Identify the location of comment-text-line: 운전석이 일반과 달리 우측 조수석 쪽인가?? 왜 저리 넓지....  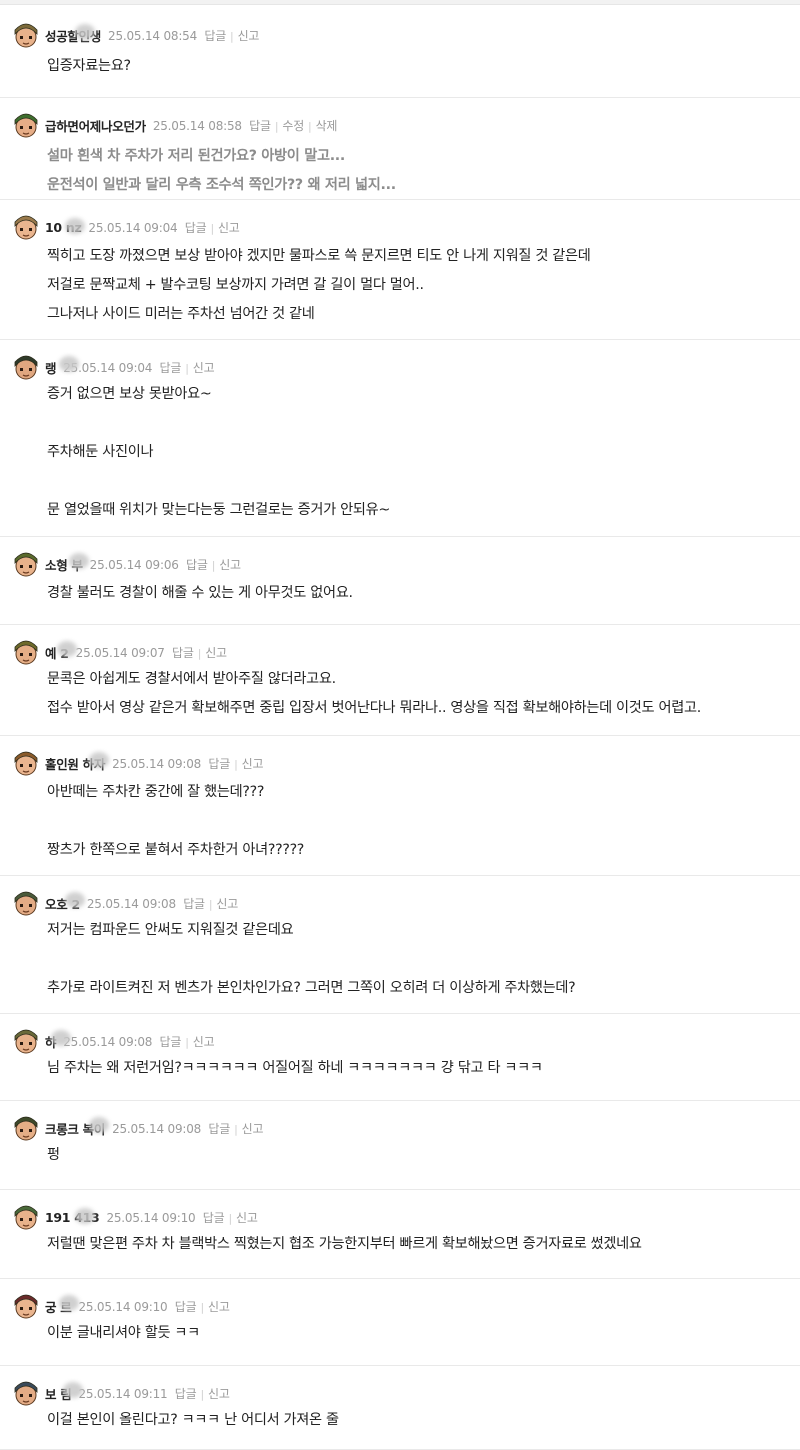
(221, 185).